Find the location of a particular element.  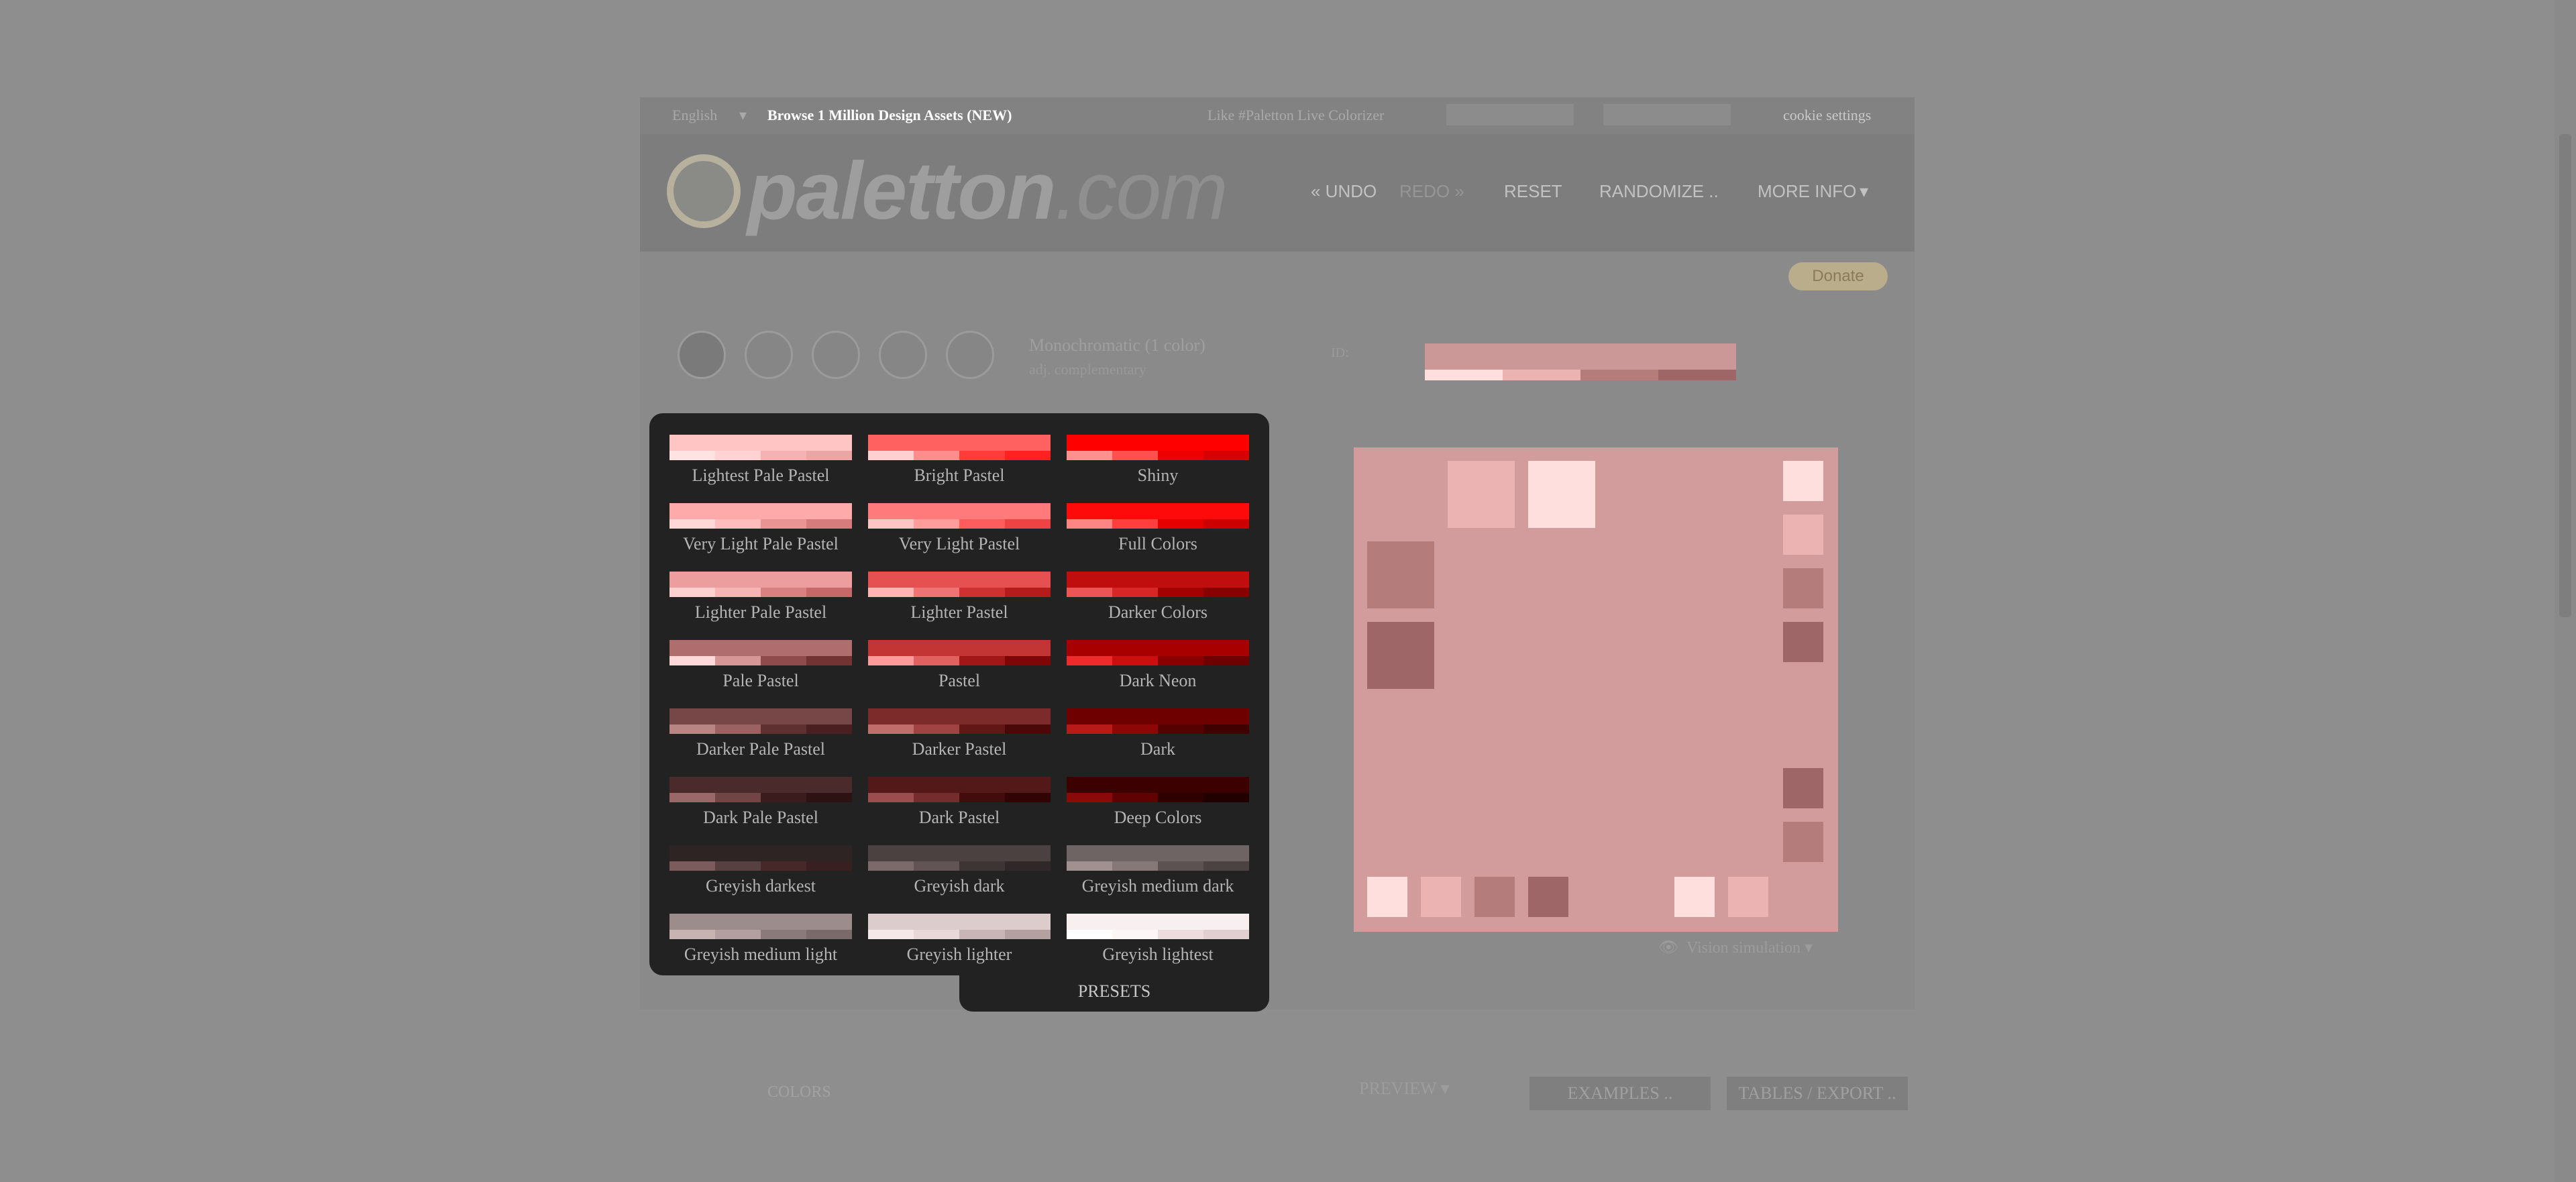

preset-pale-pastel: Pale Pastel is located at coordinates (760, 672).